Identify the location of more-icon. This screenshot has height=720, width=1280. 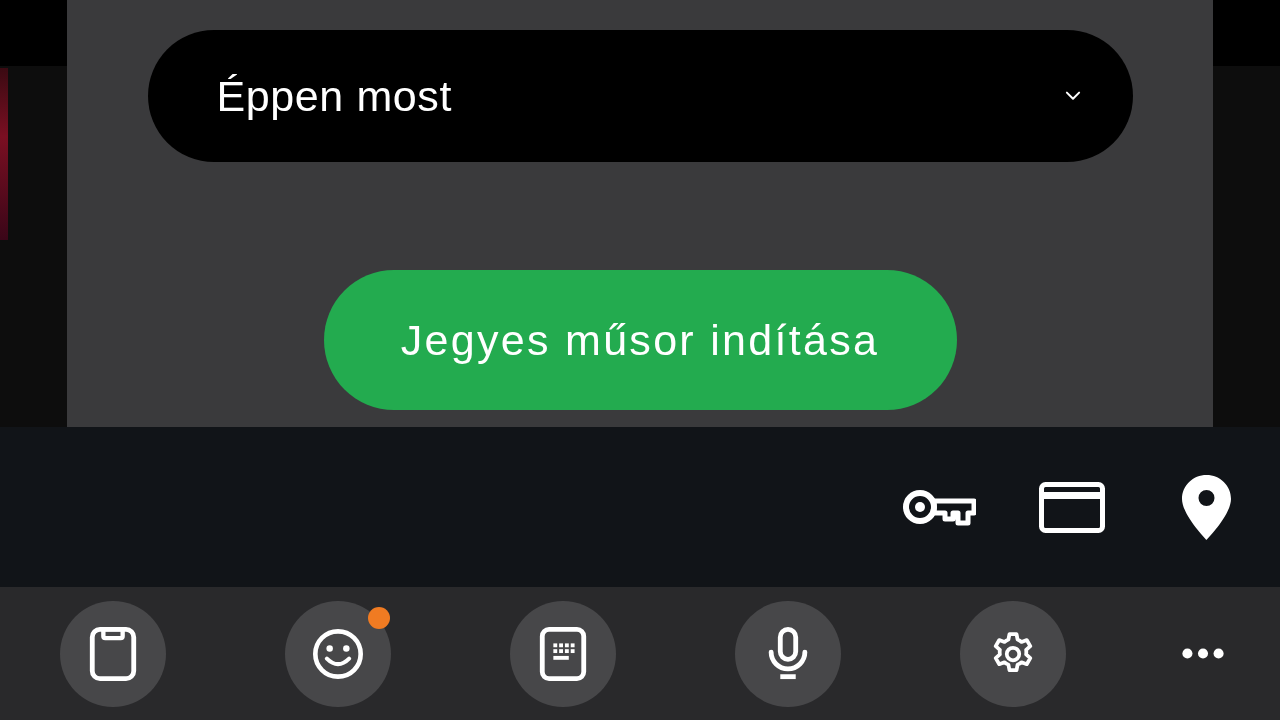
(1202, 653).